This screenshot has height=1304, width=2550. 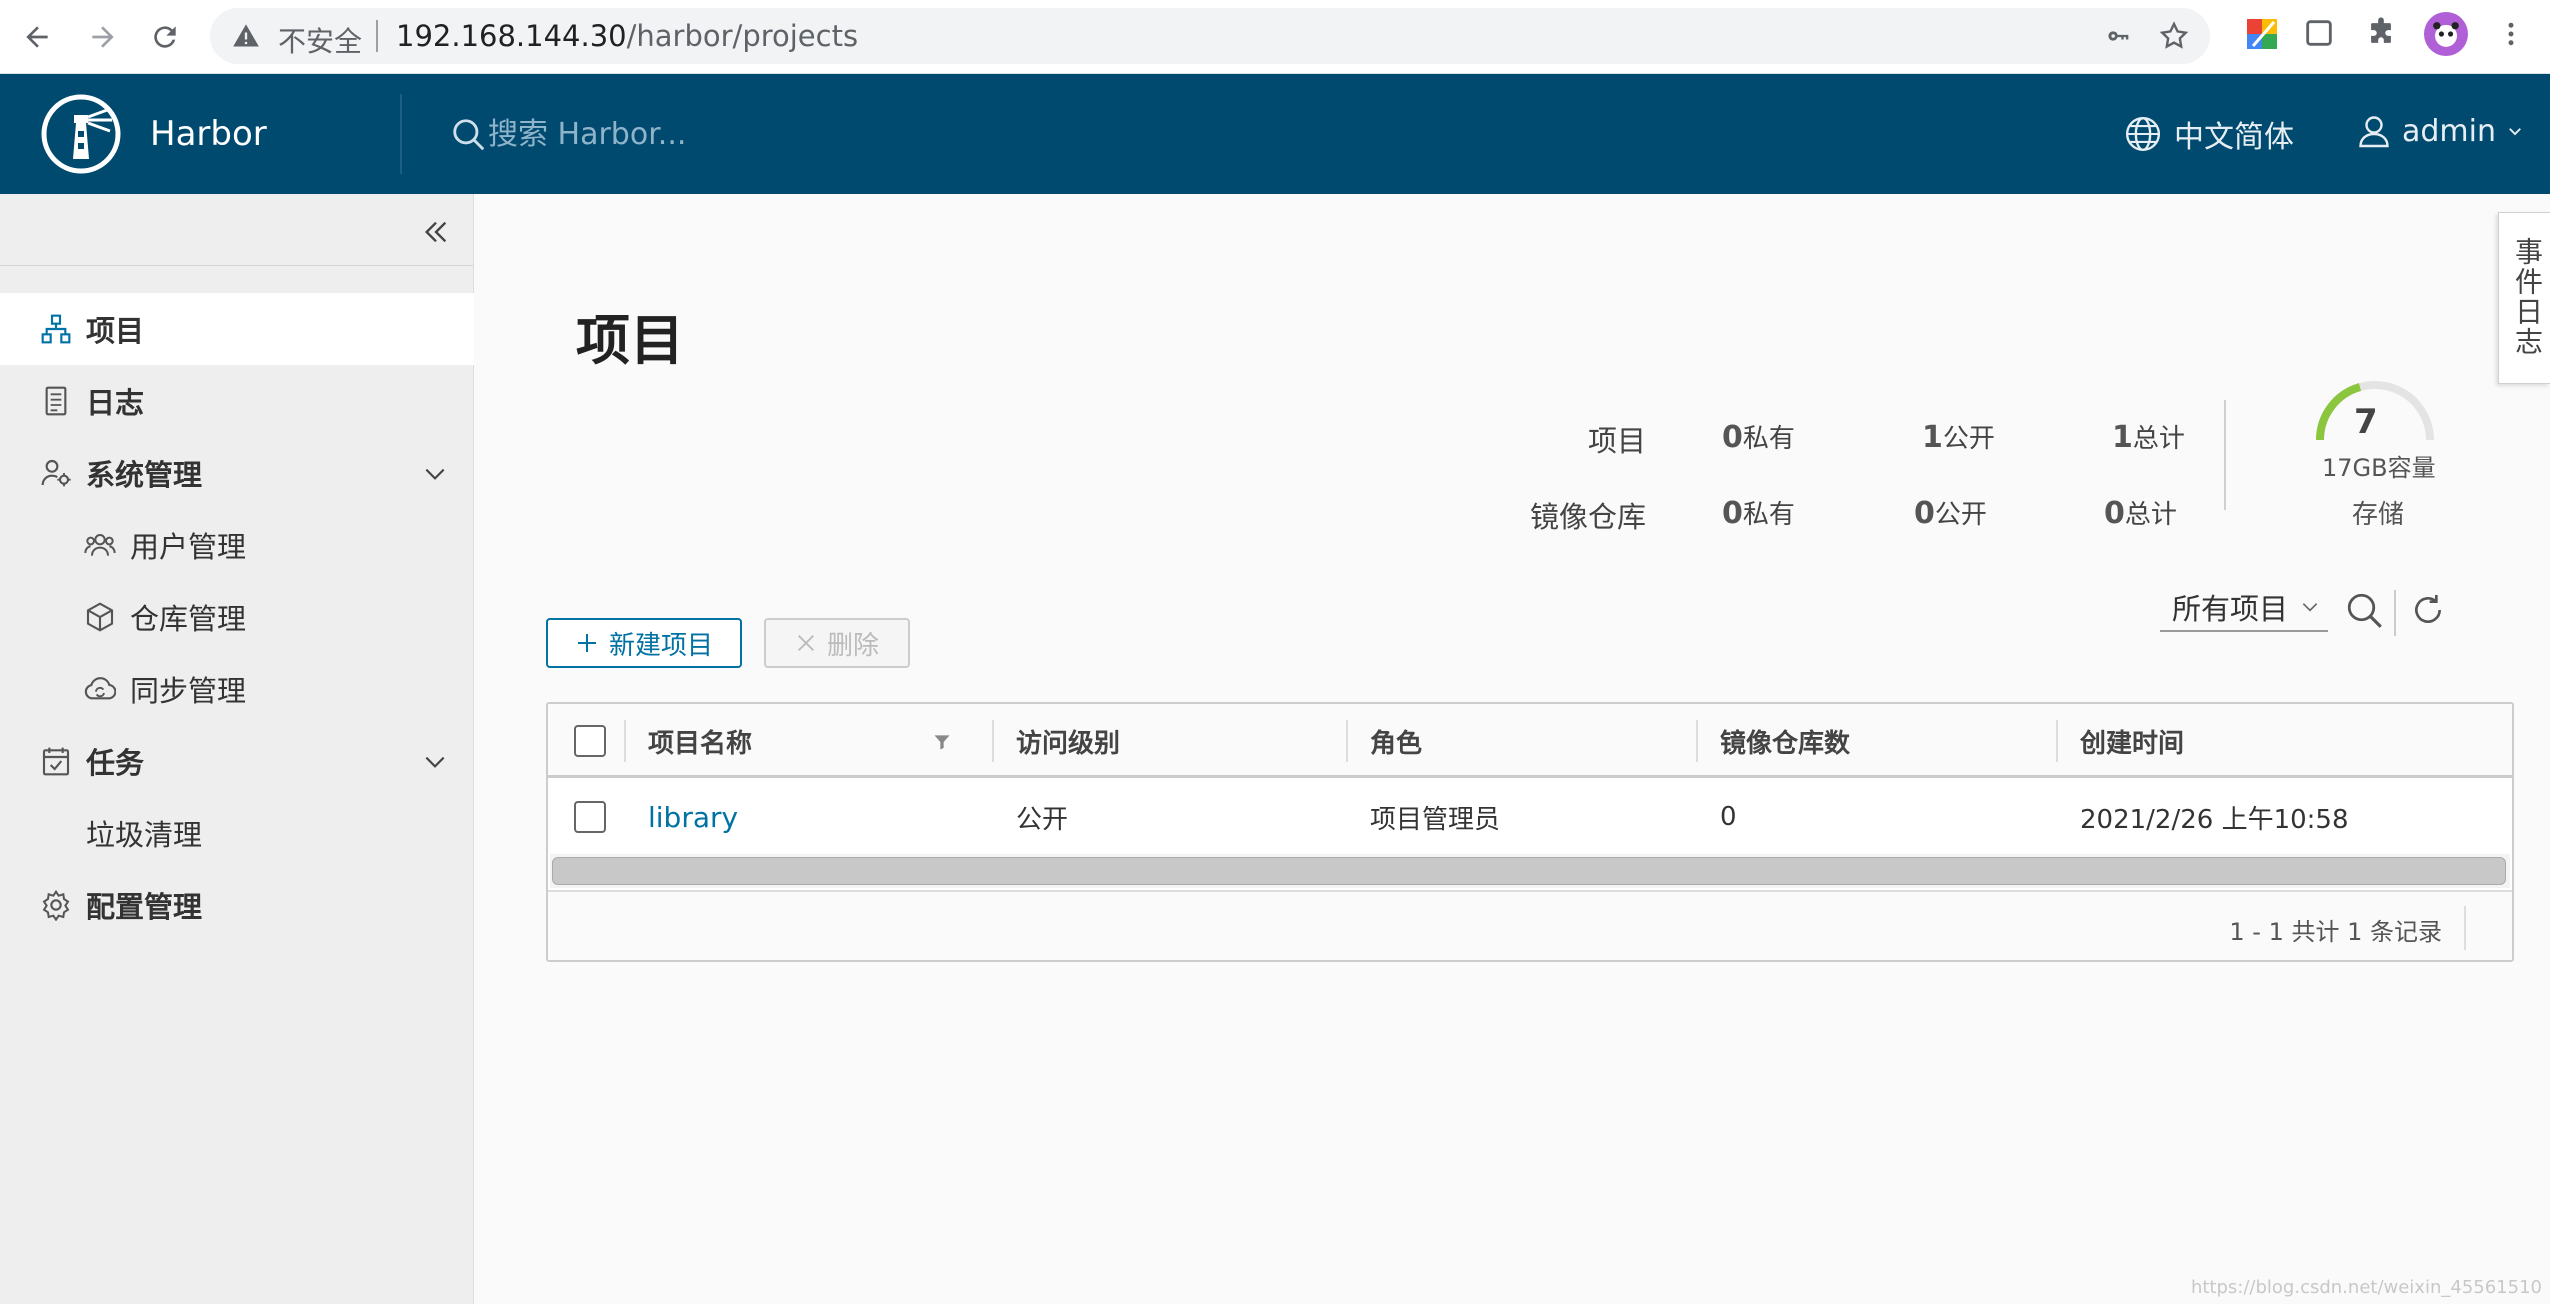 I want to click on key-icon, so click(x=2119, y=36).